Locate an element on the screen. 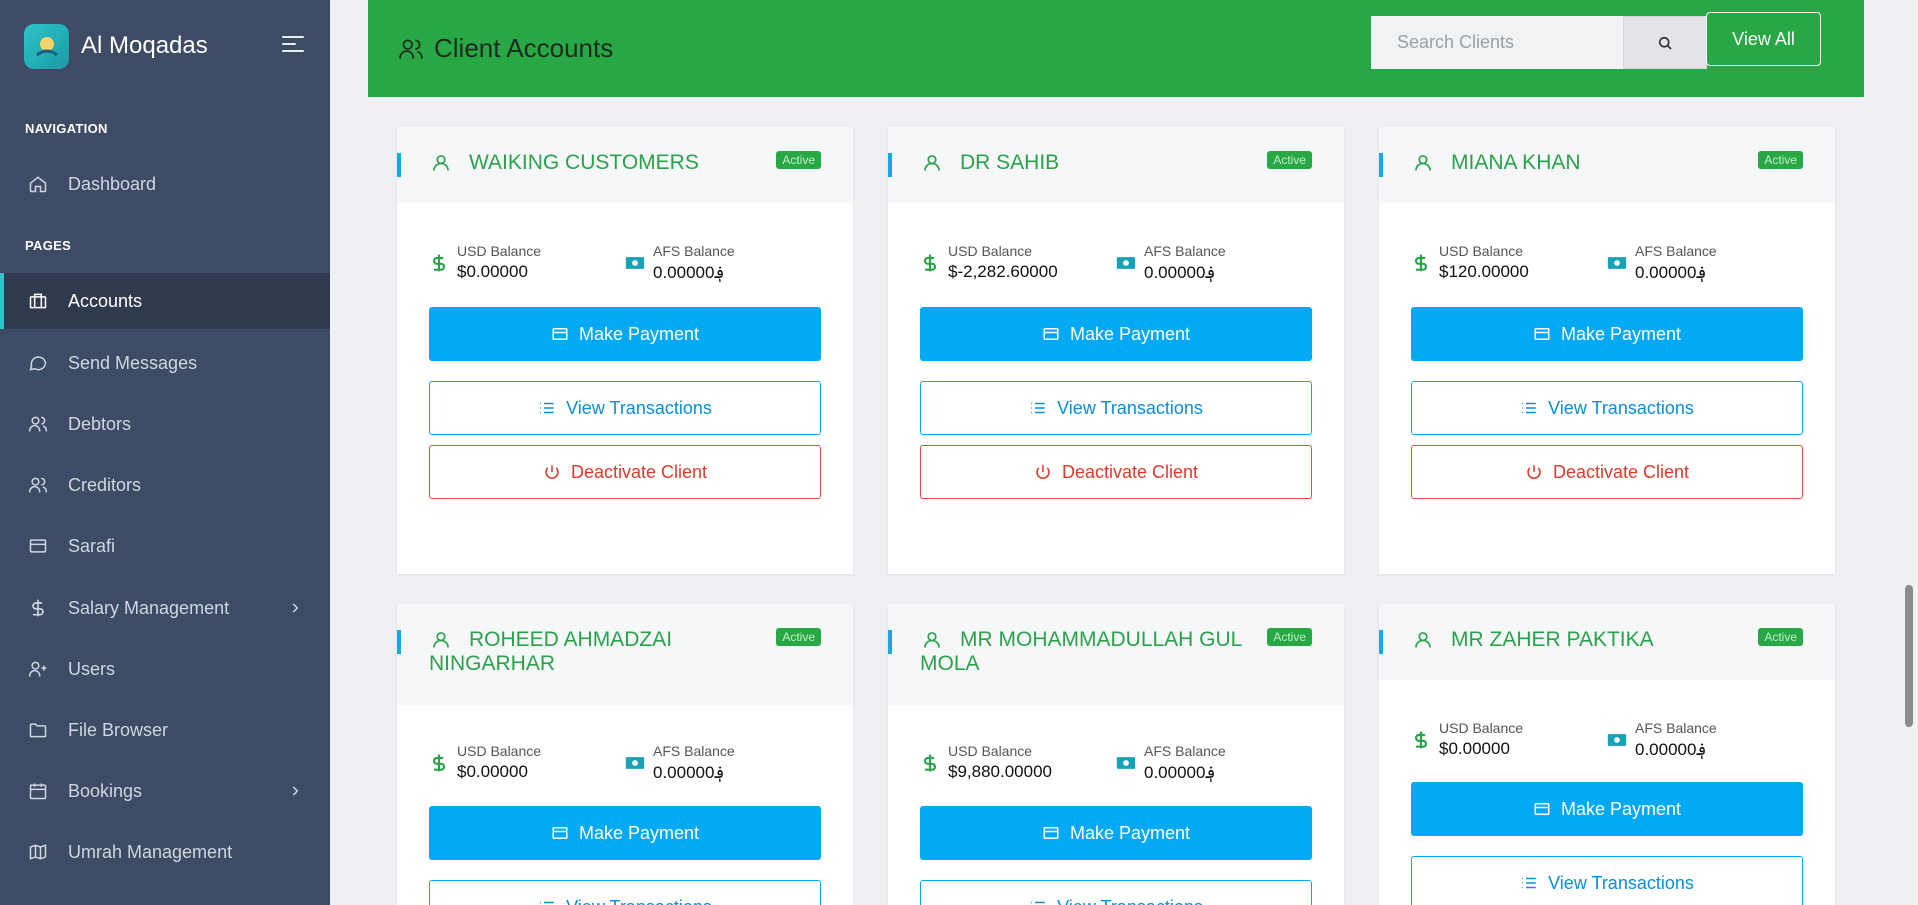  sidebar-item-file-browser: File Browser is located at coordinates (165, 730).